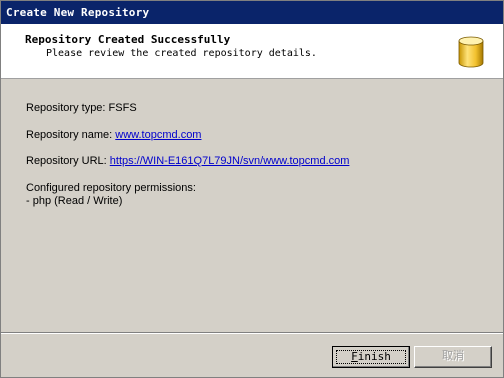  I want to click on dialog-title: Create New Repository, so click(252, 12).